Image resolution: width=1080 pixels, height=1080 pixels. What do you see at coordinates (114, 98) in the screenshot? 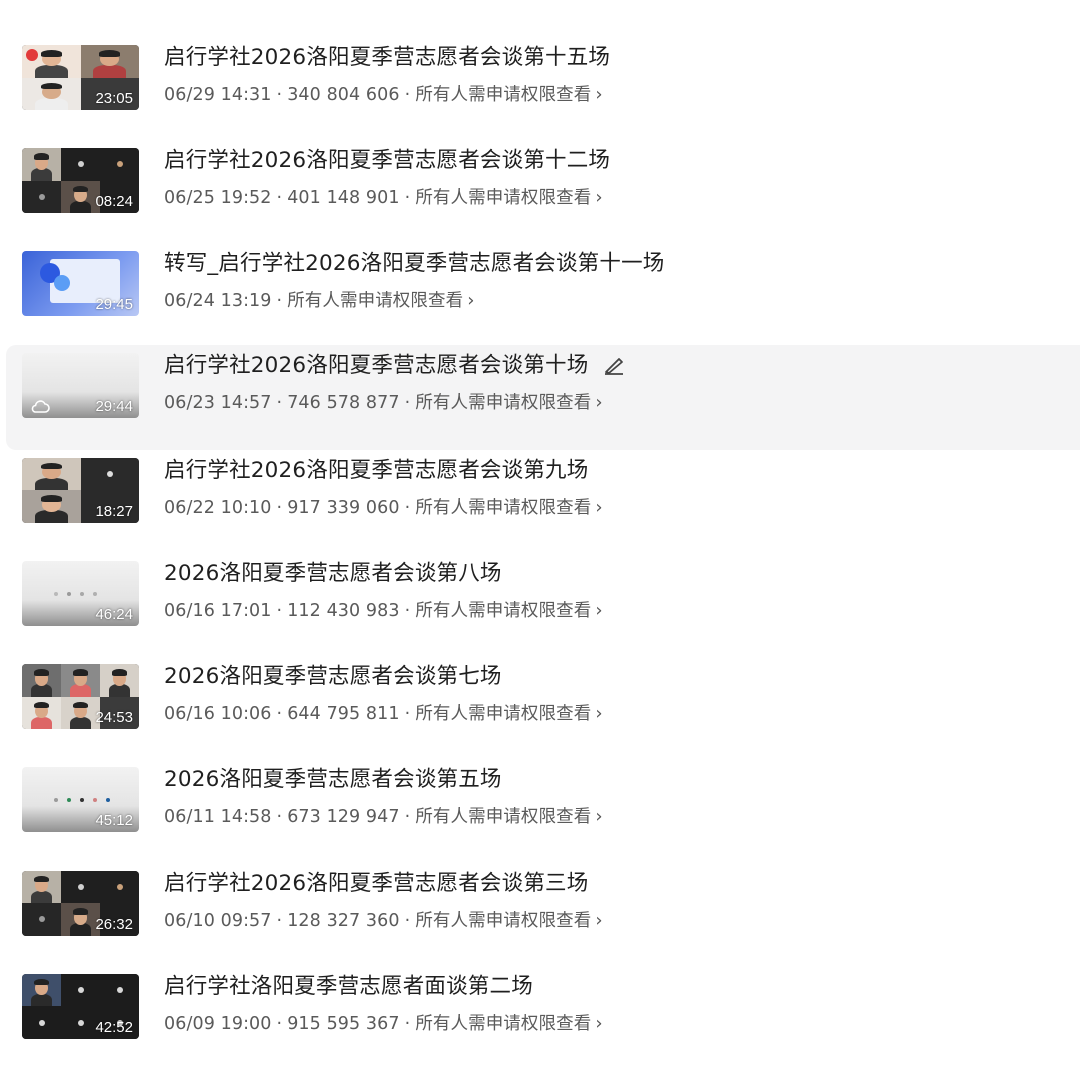
I see `duration-label: 23:05` at bounding box center [114, 98].